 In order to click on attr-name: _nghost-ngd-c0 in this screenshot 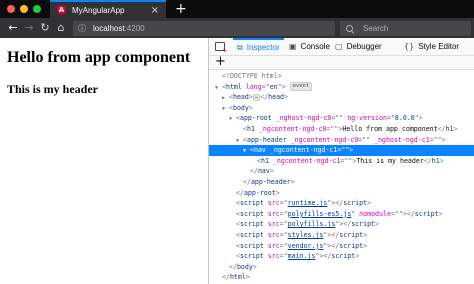, I will do `click(303, 118)`.